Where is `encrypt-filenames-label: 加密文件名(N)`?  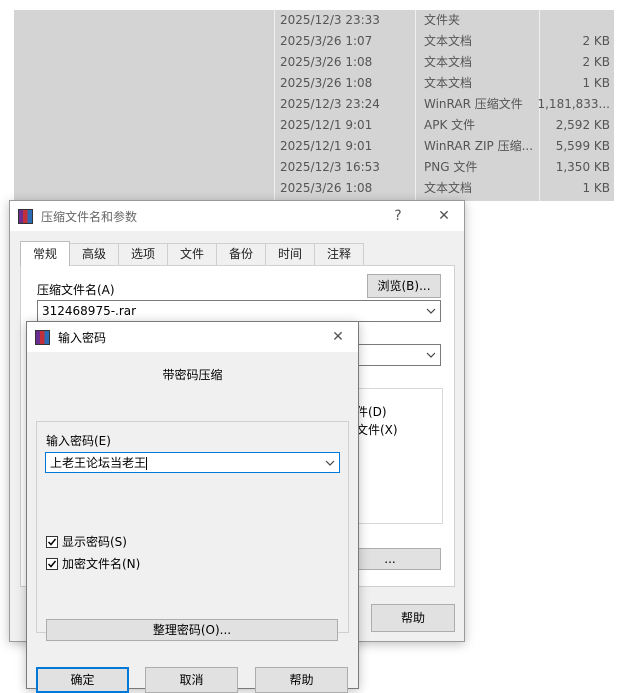
encrypt-filenames-label: 加密文件名(N) is located at coordinates (101, 564).